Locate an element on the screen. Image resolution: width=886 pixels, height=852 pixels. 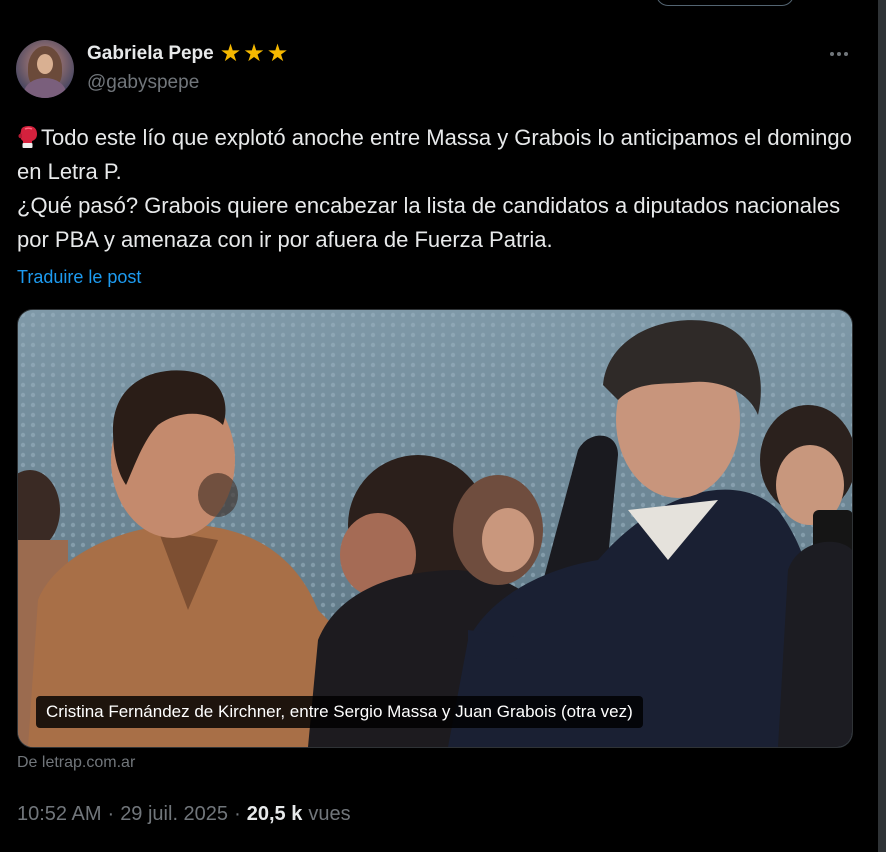
avatar is located at coordinates (45, 69).